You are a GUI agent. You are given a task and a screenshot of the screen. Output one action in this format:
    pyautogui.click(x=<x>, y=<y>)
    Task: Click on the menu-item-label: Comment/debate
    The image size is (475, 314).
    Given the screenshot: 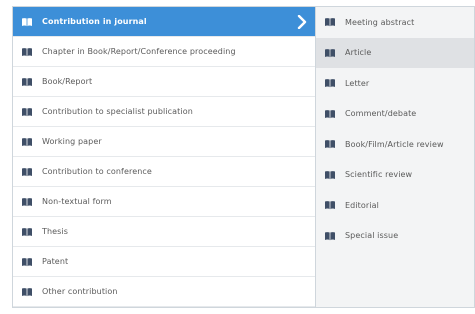 What is the action you would take?
    pyautogui.click(x=381, y=114)
    